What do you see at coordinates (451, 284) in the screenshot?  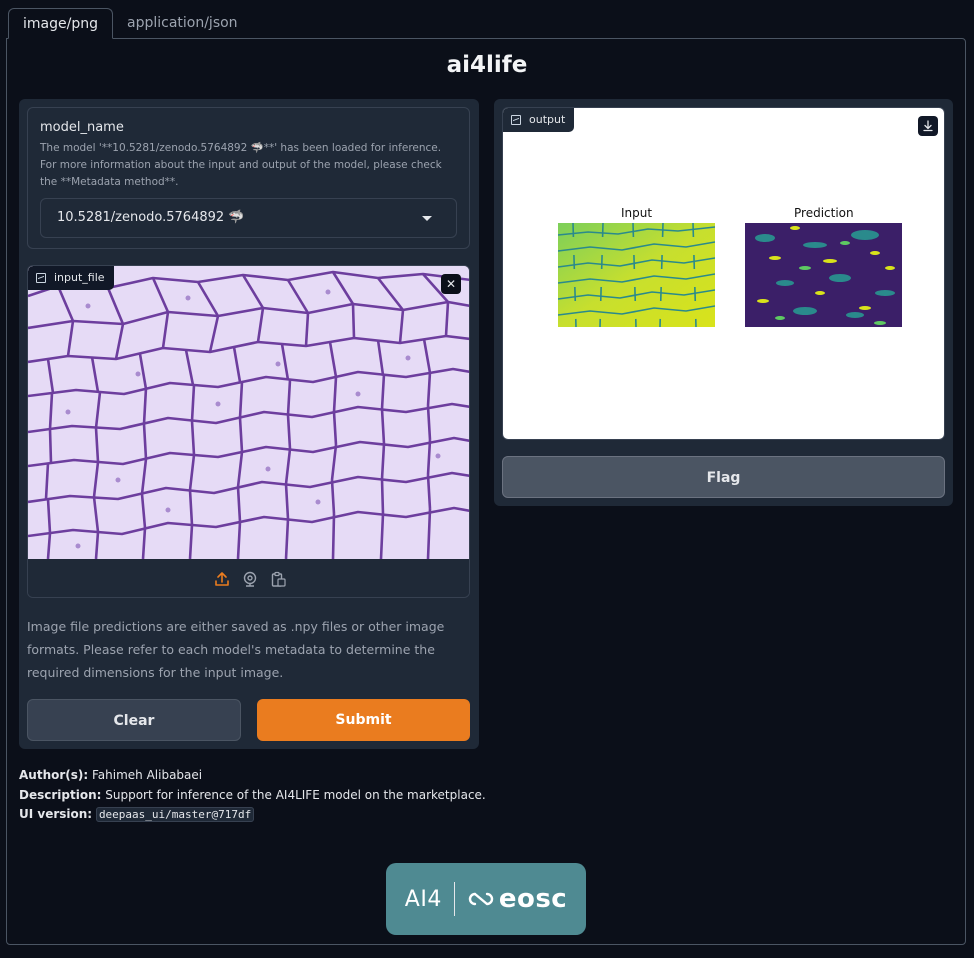 I see `close-icon: ✕` at bounding box center [451, 284].